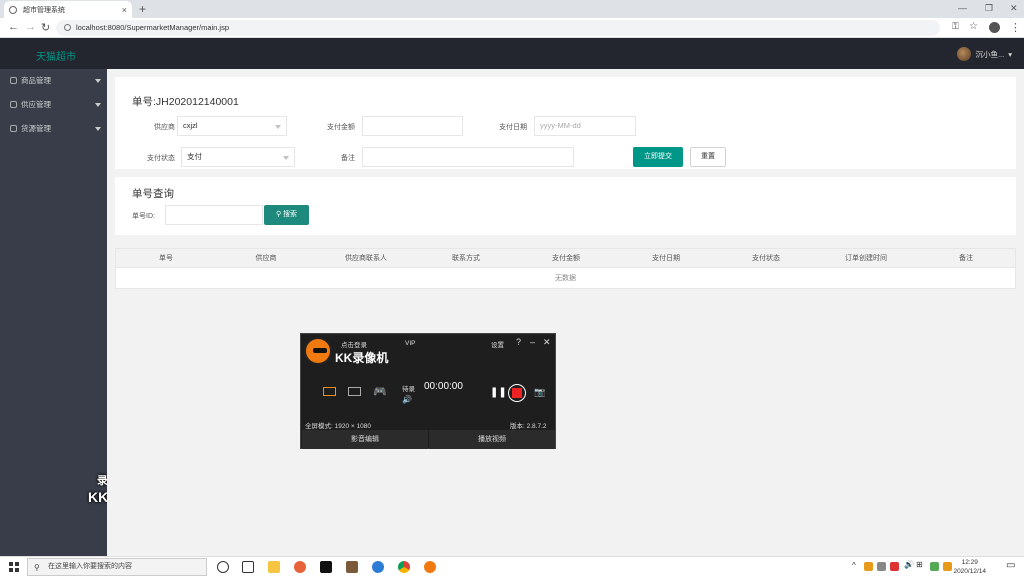 This screenshot has width=1024, height=576. I want to click on supplier-label: 供应商, so click(164, 127).